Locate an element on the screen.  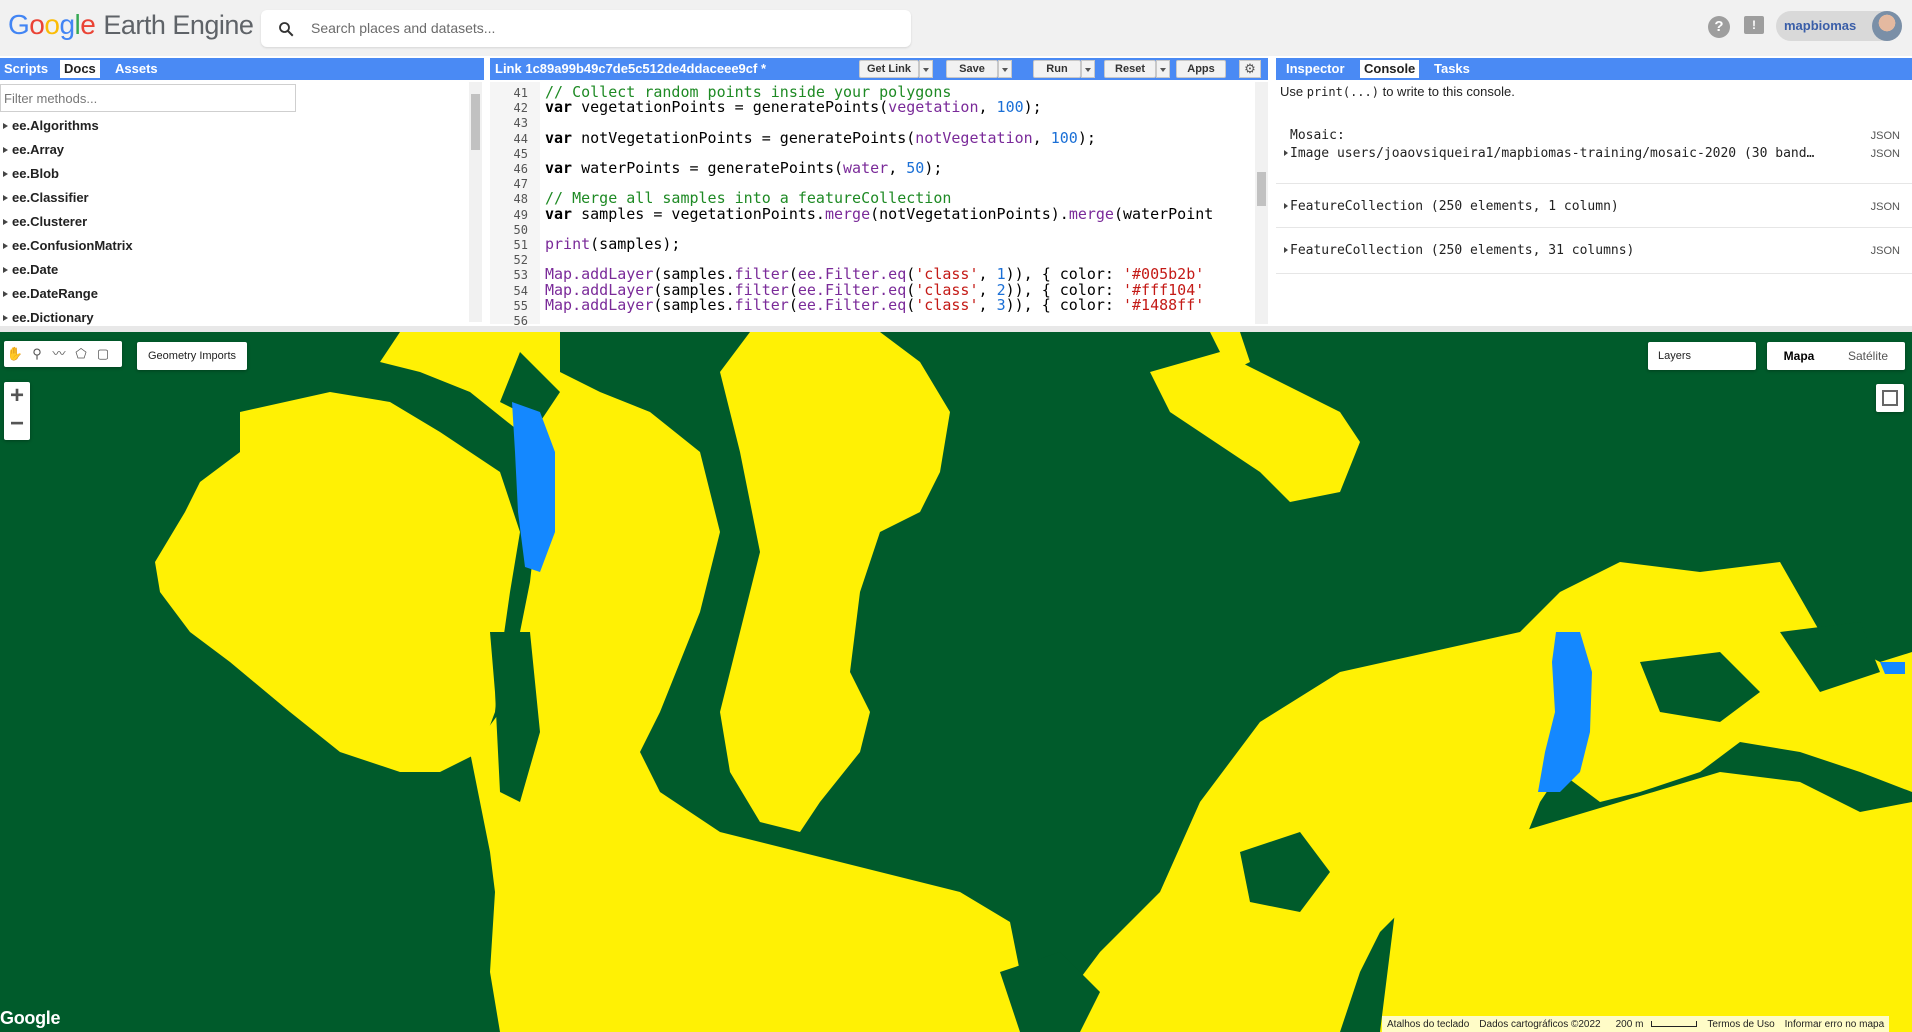
geometry-imports-button: Geometry Imports is located at coordinates (192, 356).